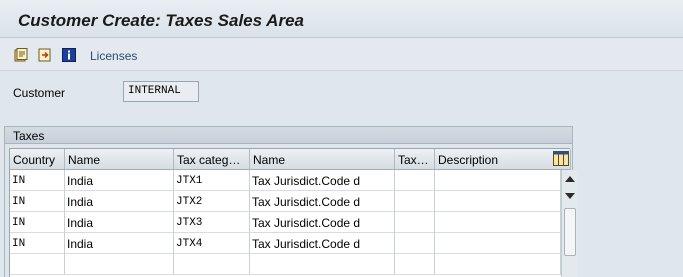 The height and width of the screenshot is (277, 683). Describe the element at coordinates (45, 55) in the screenshot. I see `next-screen-icon` at that location.